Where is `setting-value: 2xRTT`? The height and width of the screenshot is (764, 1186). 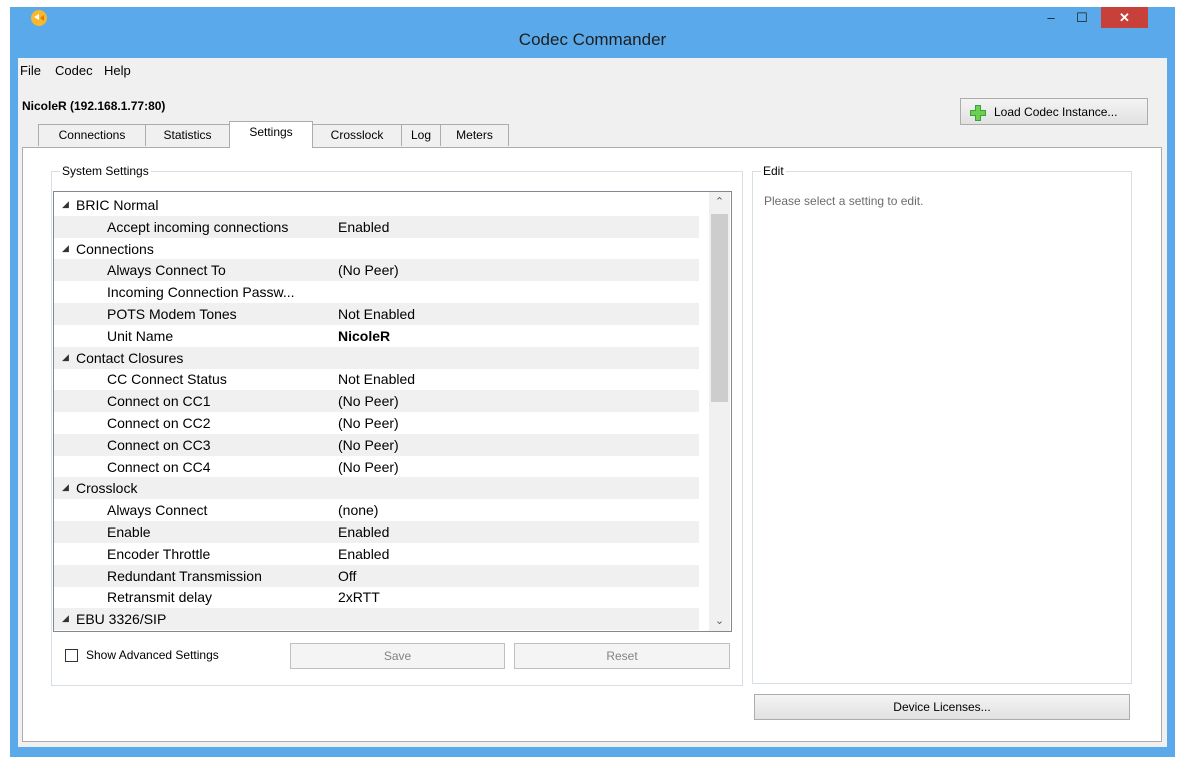 setting-value: 2xRTT is located at coordinates (359, 597).